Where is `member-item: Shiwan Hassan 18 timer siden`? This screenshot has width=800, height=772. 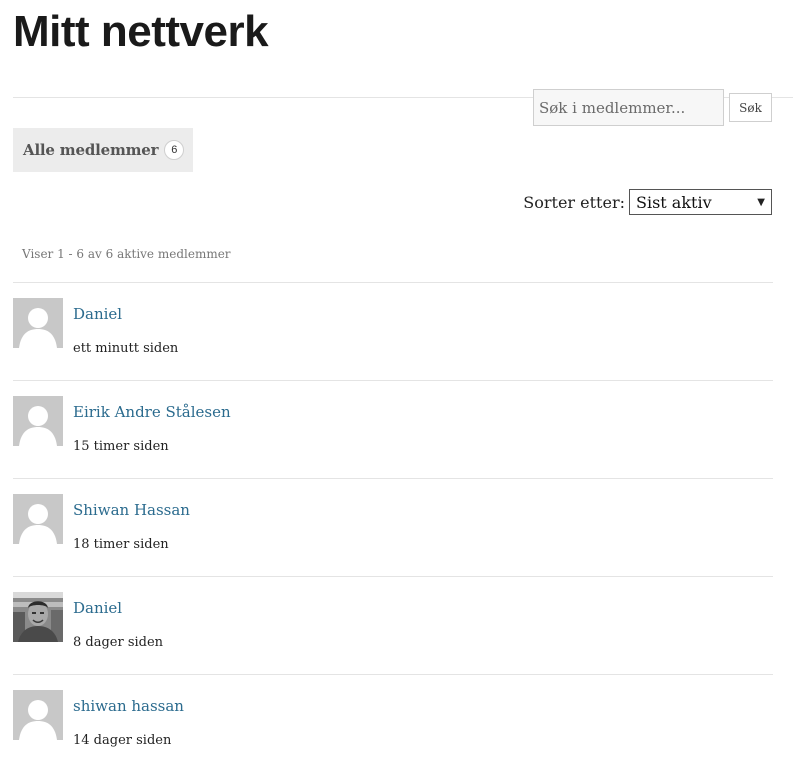 member-item: Shiwan Hassan 18 timer siden is located at coordinates (393, 527).